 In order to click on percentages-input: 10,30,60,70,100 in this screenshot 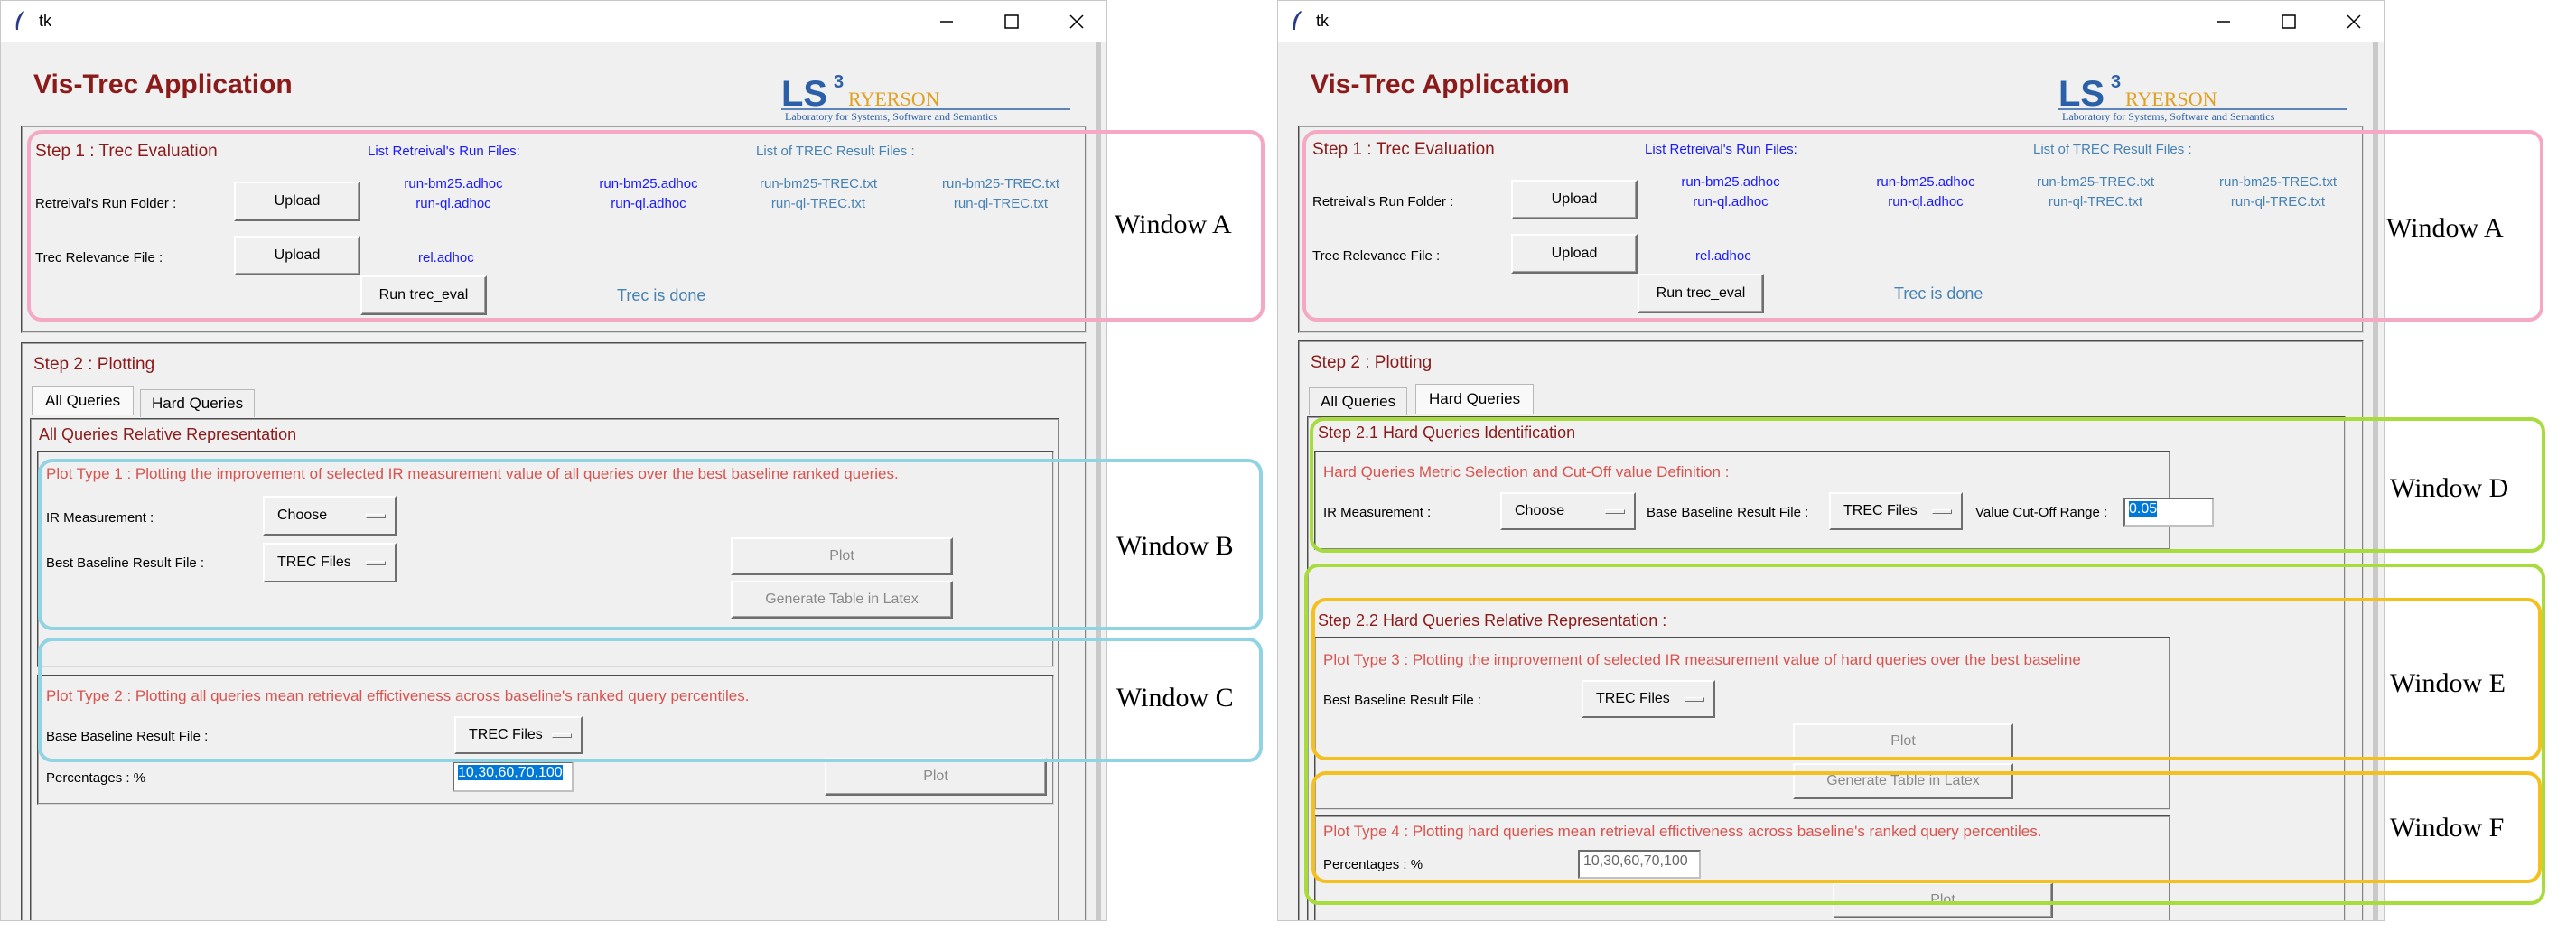, I will do `click(514, 776)`.